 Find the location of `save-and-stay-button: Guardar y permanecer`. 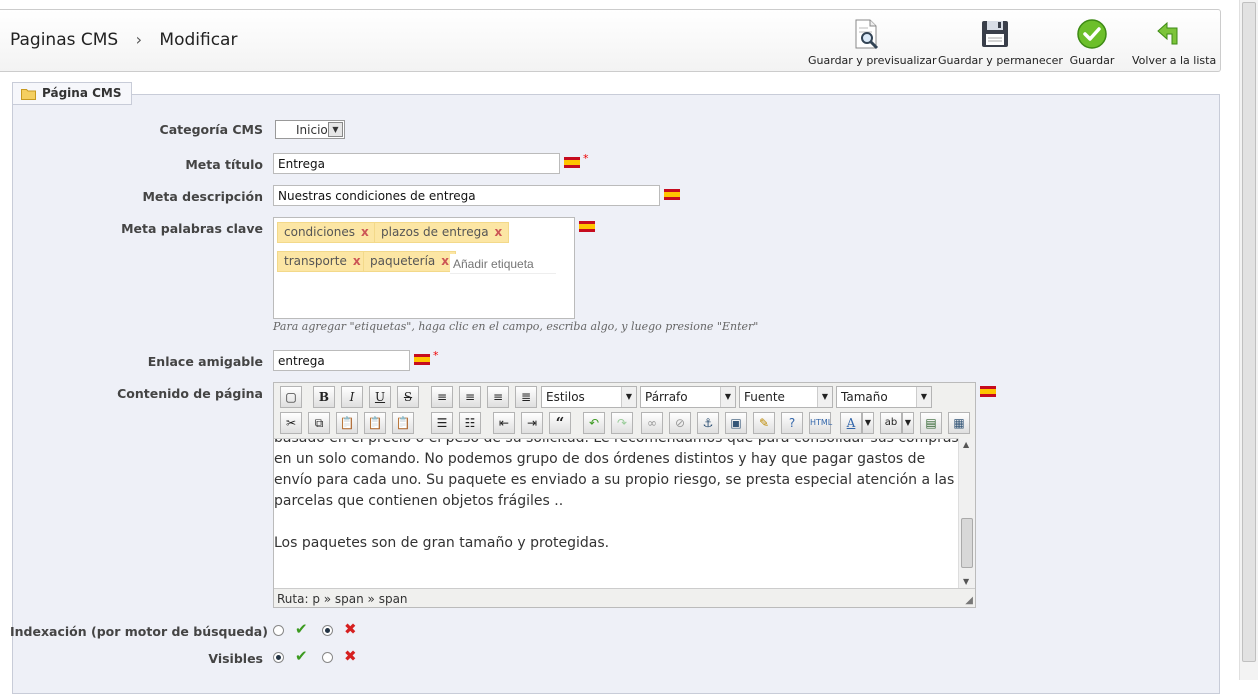

save-and-stay-button: Guardar y permanecer is located at coordinates (1000, 42).